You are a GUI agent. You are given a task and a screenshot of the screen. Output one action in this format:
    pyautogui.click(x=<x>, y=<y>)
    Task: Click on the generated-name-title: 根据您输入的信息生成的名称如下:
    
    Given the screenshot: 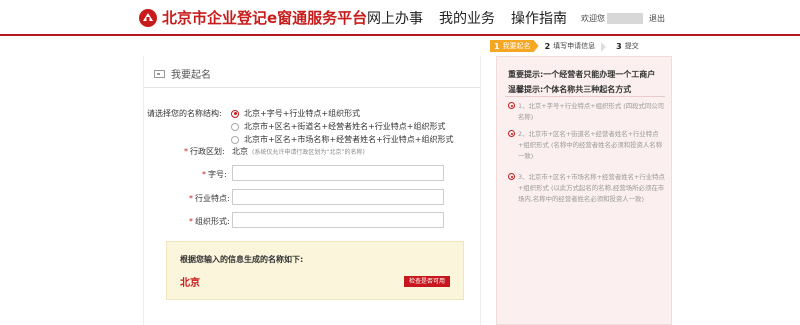 What is the action you would take?
    pyautogui.click(x=242, y=259)
    